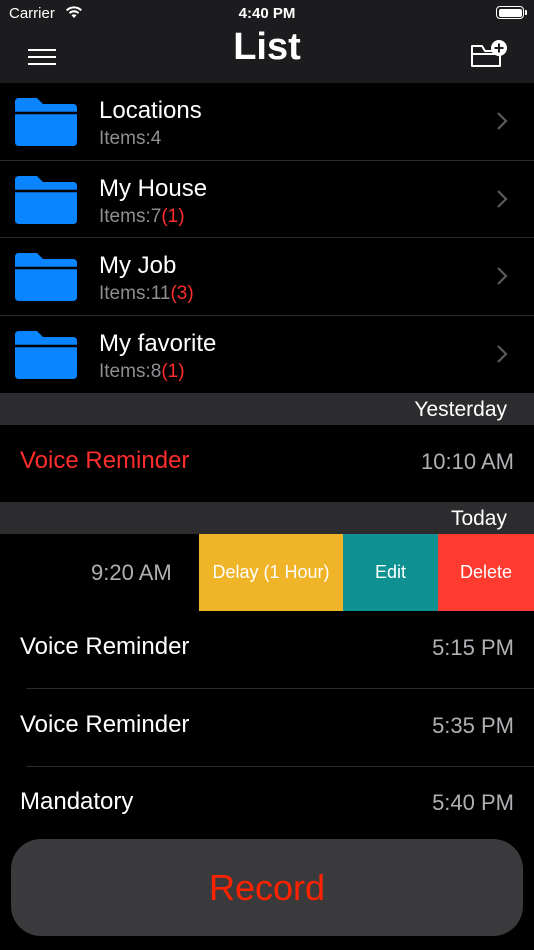 The height and width of the screenshot is (950, 534). I want to click on delete-button: Delete, so click(486, 572).